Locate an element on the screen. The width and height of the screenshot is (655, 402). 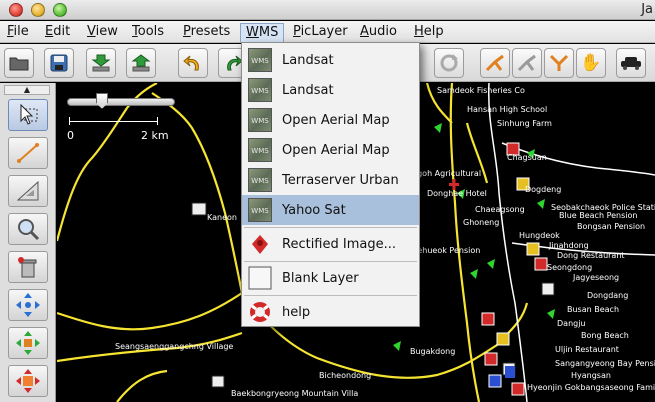
close-window-button is located at coordinates (16, 10).